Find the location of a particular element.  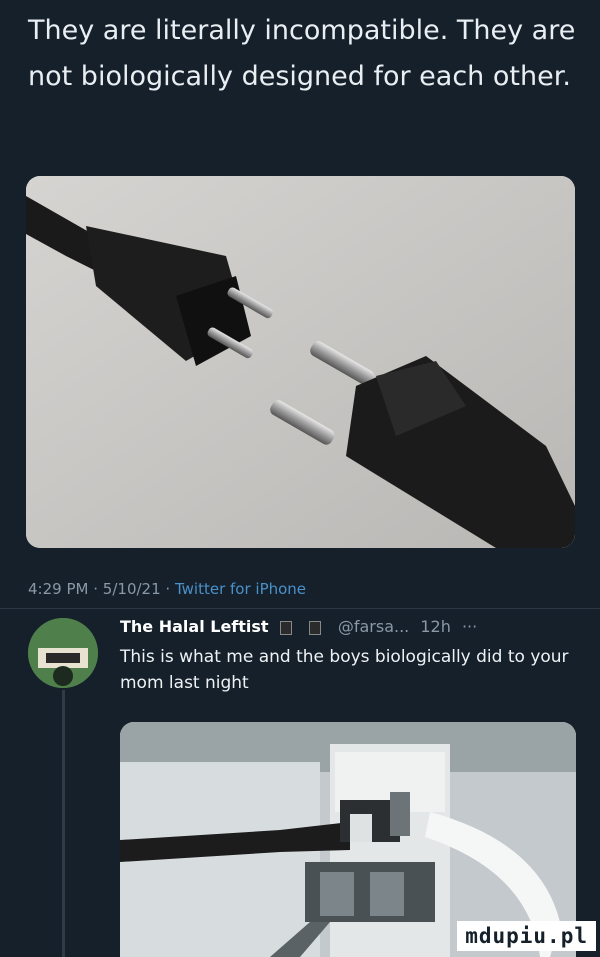

thread-line is located at coordinates (63, 823).